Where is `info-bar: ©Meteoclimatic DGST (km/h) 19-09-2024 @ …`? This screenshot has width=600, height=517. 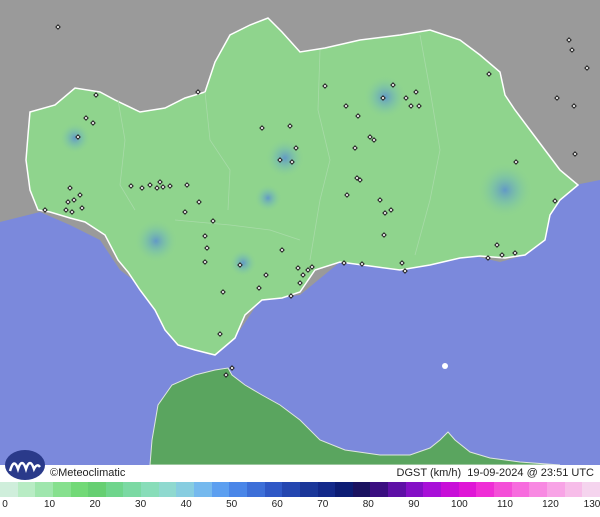 info-bar: ©Meteoclimatic DGST (km/h) 19-09-2024 @ … is located at coordinates (300, 466).